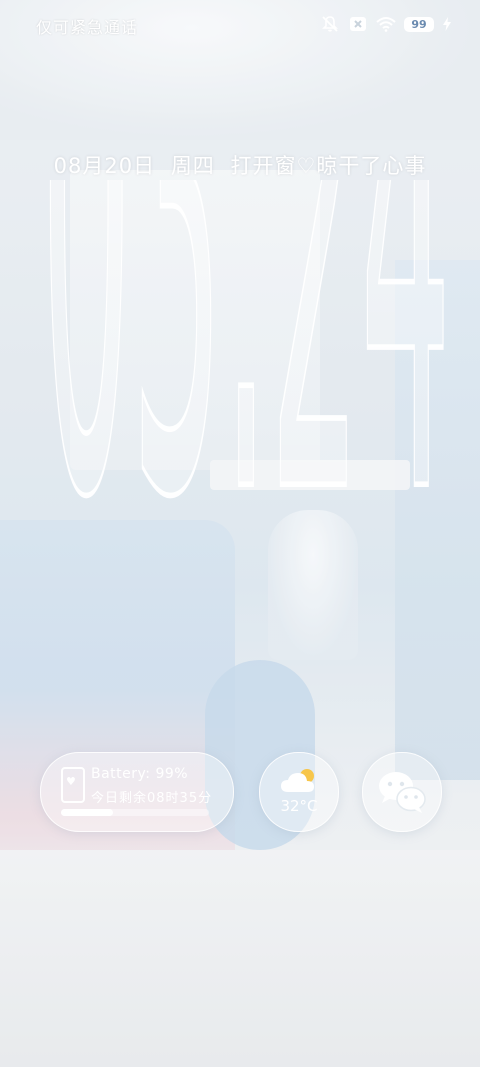 The width and height of the screenshot is (480, 1067). I want to click on battery-progress-bar, so click(135, 812).